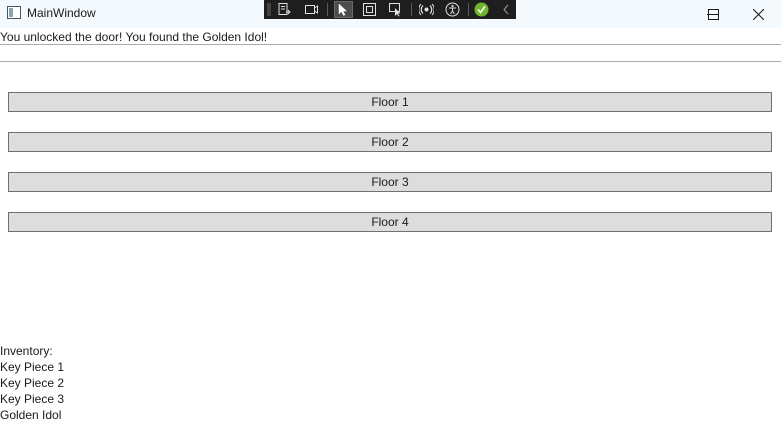  I want to click on track-focused-element-icon, so click(395, 10).